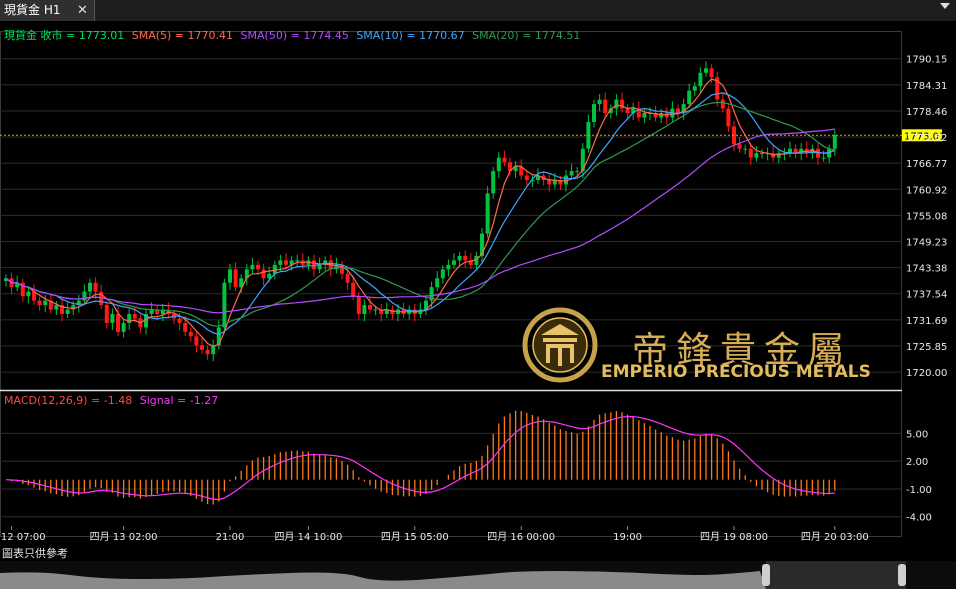  What do you see at coordinates (926, 295) in the screenshot?
I see `price-tick-label: 1737.54` at bounding box center [926, 295].